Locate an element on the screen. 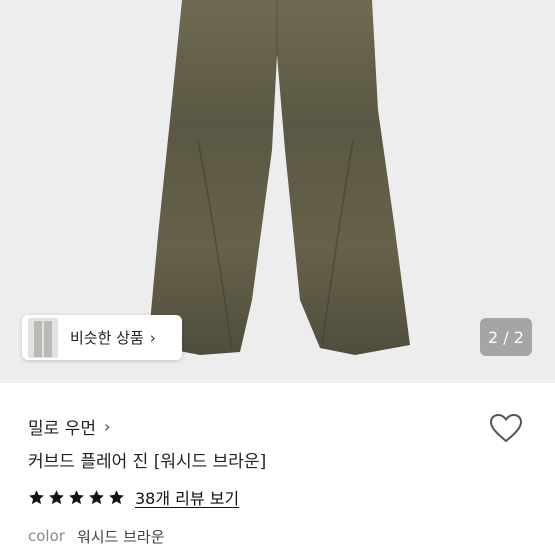 Image resolution: width=555 pixels, height=555 pixels. star-rating is located at coordinates (78, 497).